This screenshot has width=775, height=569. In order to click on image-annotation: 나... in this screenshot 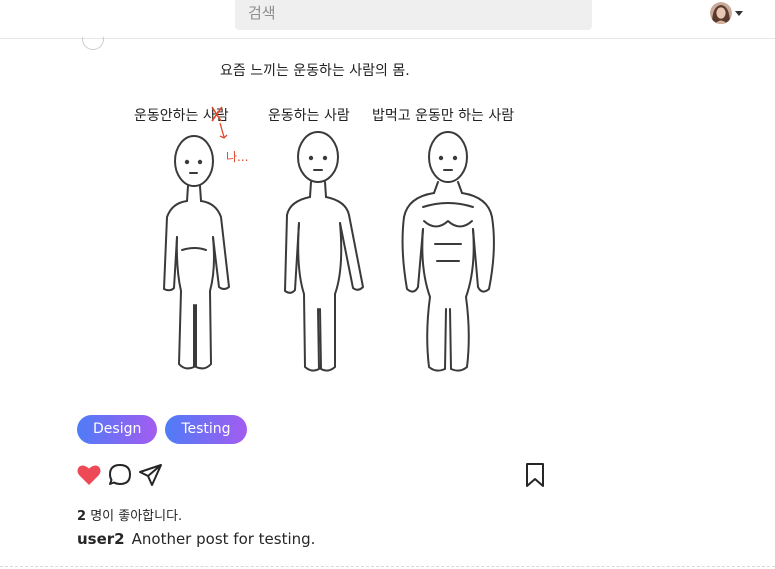, I will do `click(237, 157)`.